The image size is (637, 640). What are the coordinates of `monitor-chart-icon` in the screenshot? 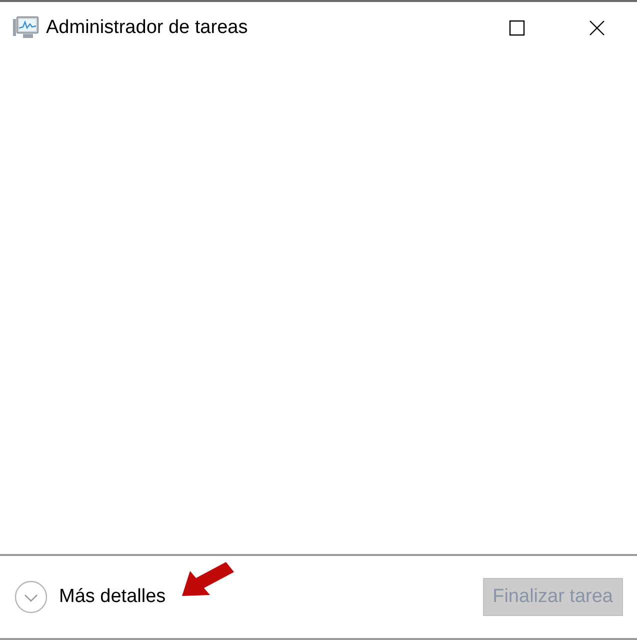 It's located at (26, 28).